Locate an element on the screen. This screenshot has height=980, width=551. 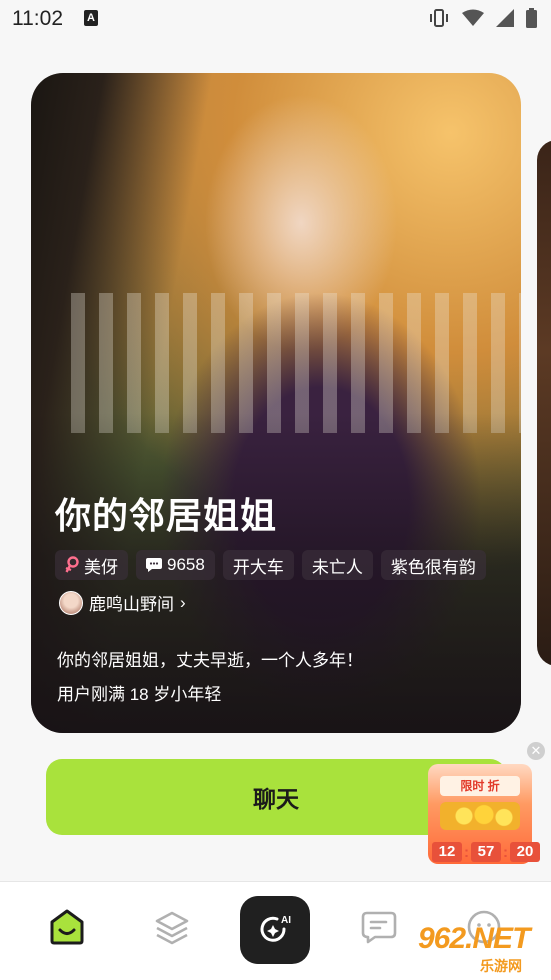
chat-count-icon is located at coordinates (154, 565).